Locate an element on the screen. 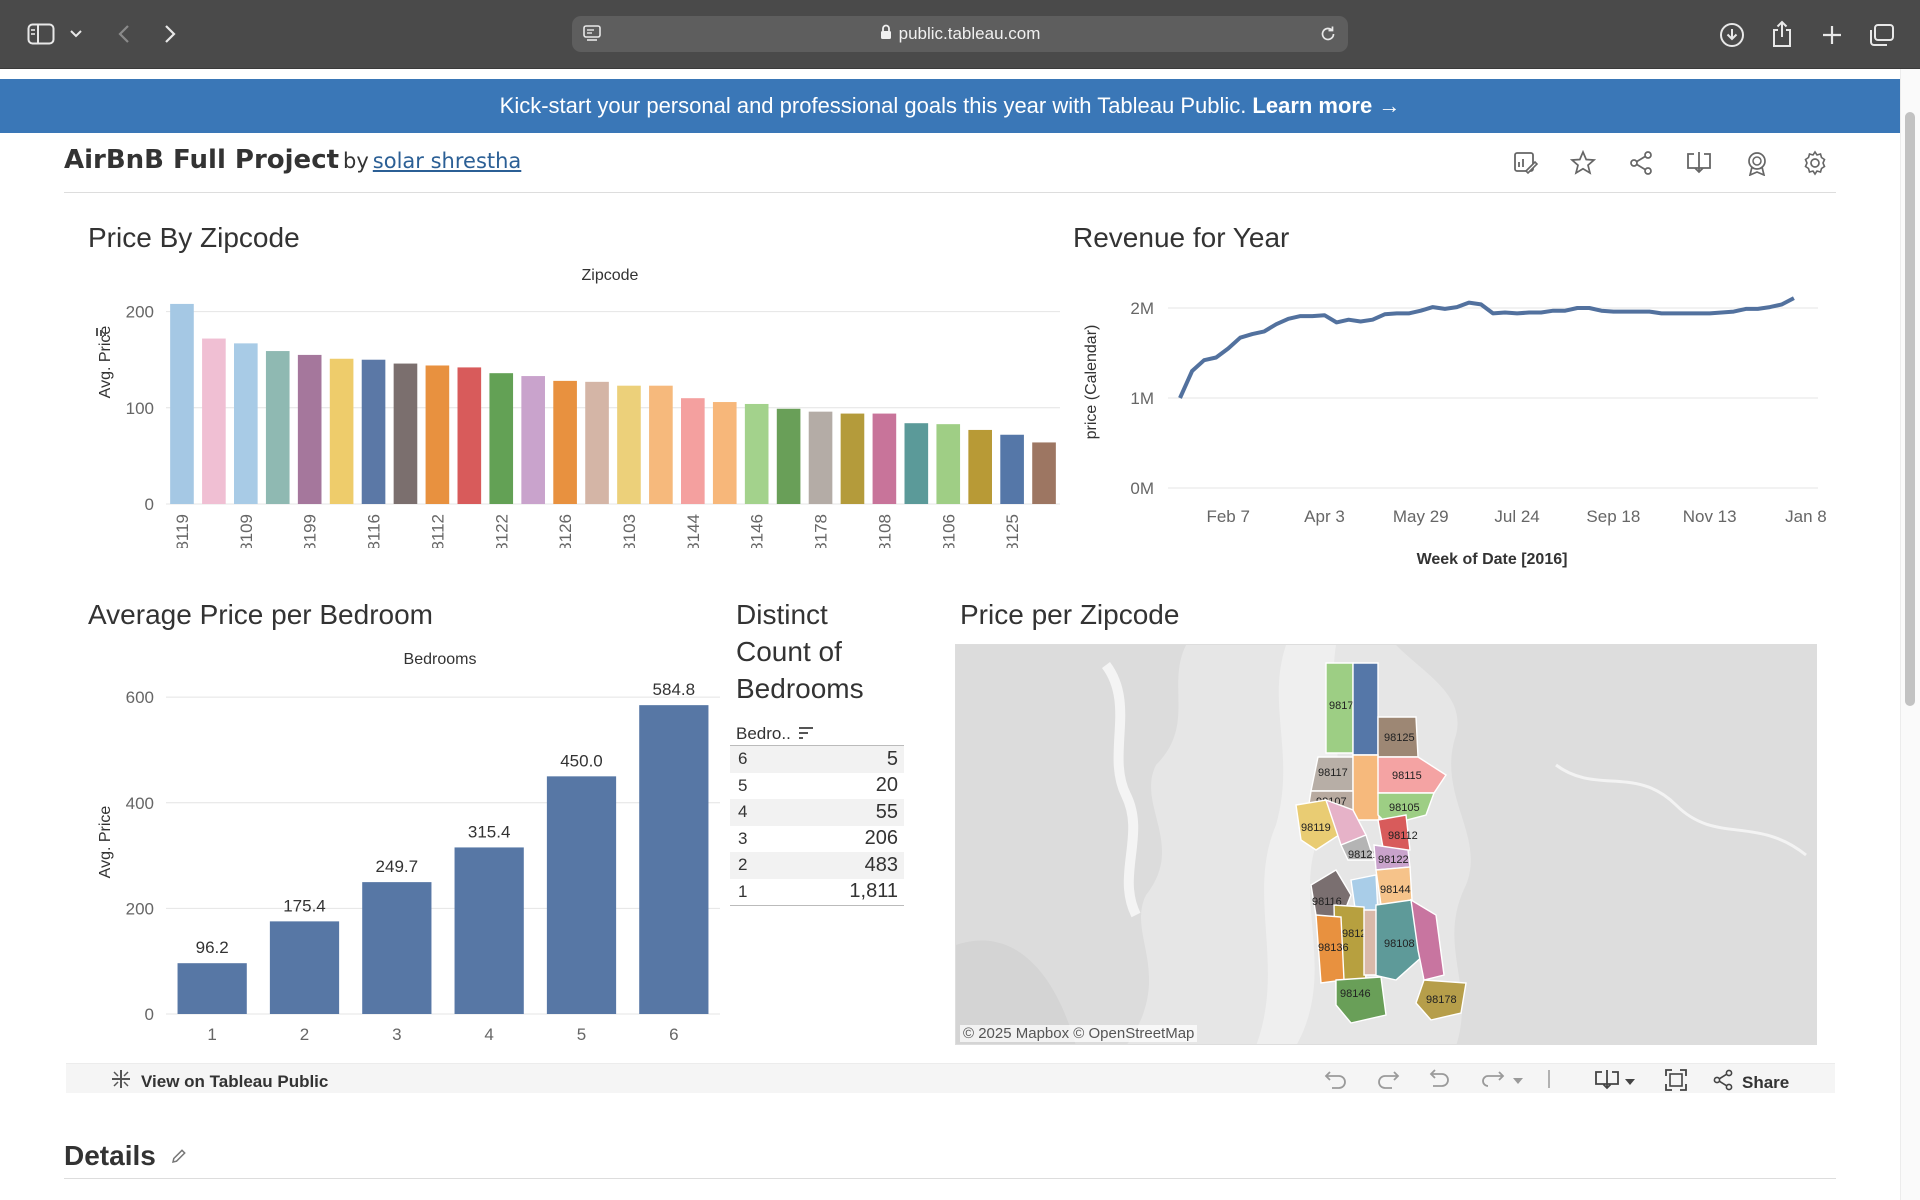 Image resolution: width=1920 pixels, height=1200 pixels. revert-icon is located at coordinates (1440, 1081).